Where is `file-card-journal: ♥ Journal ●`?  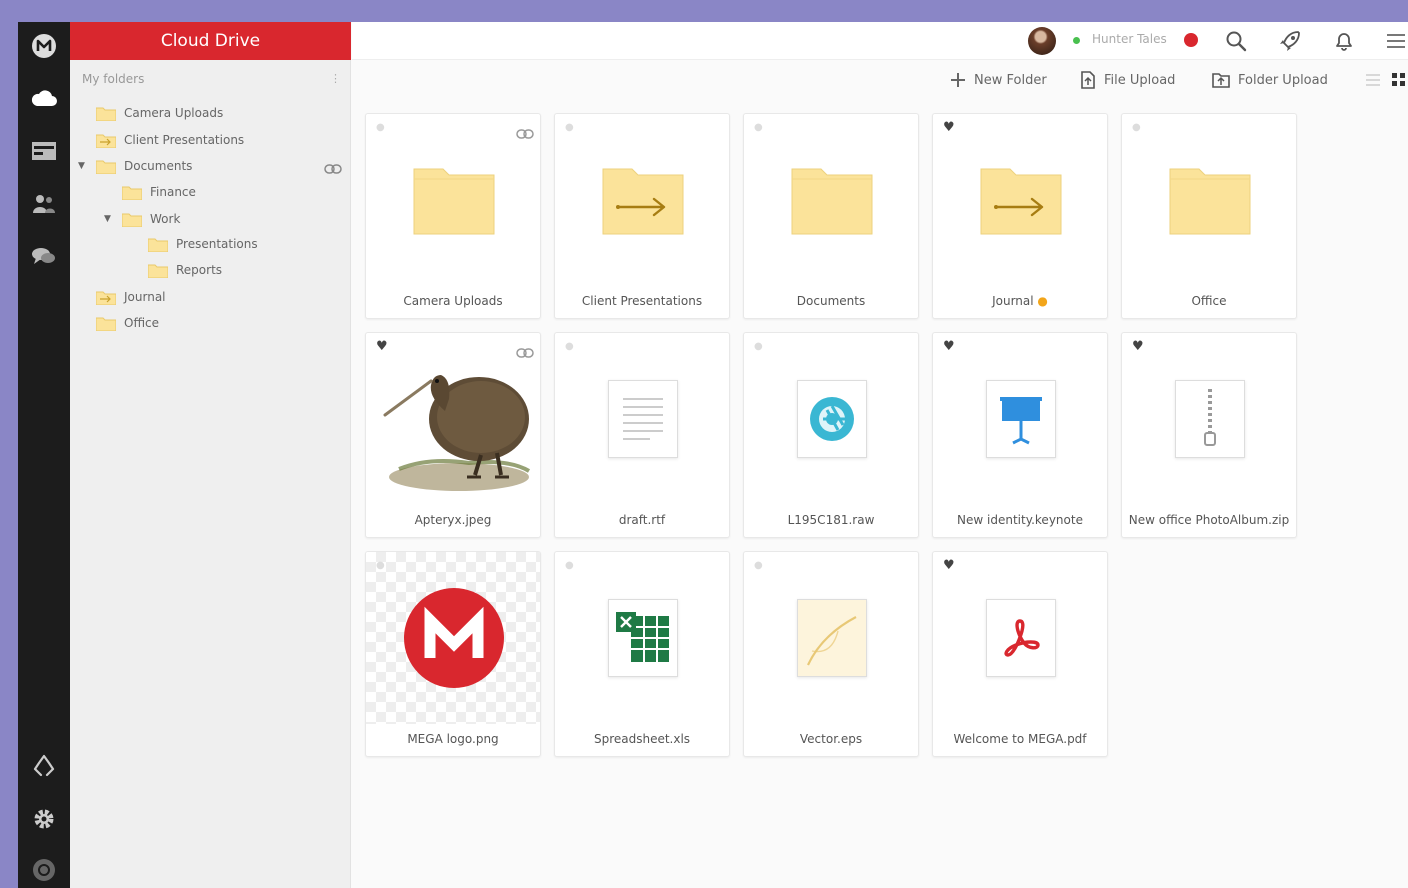
file-card-journal: ♥ Journal ● is located at coordinates (1020, 216).